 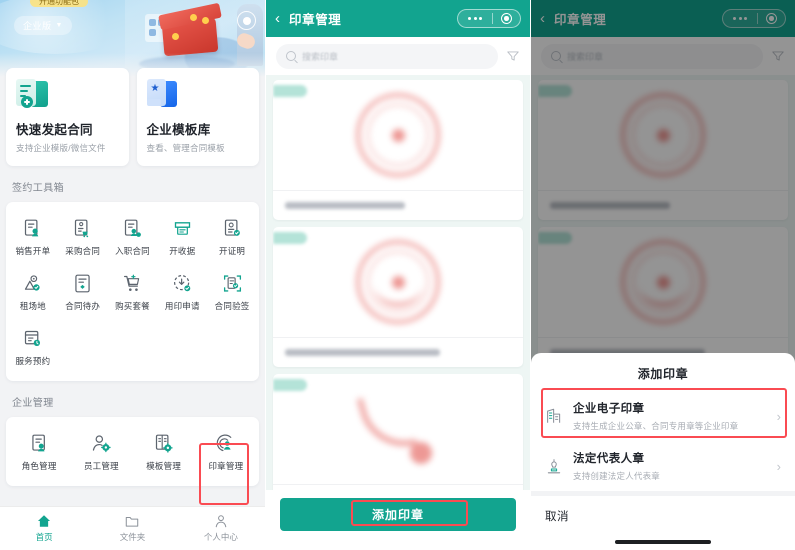 I want to click on tool-item-label: 服务预约, so click(x=33, y=361).